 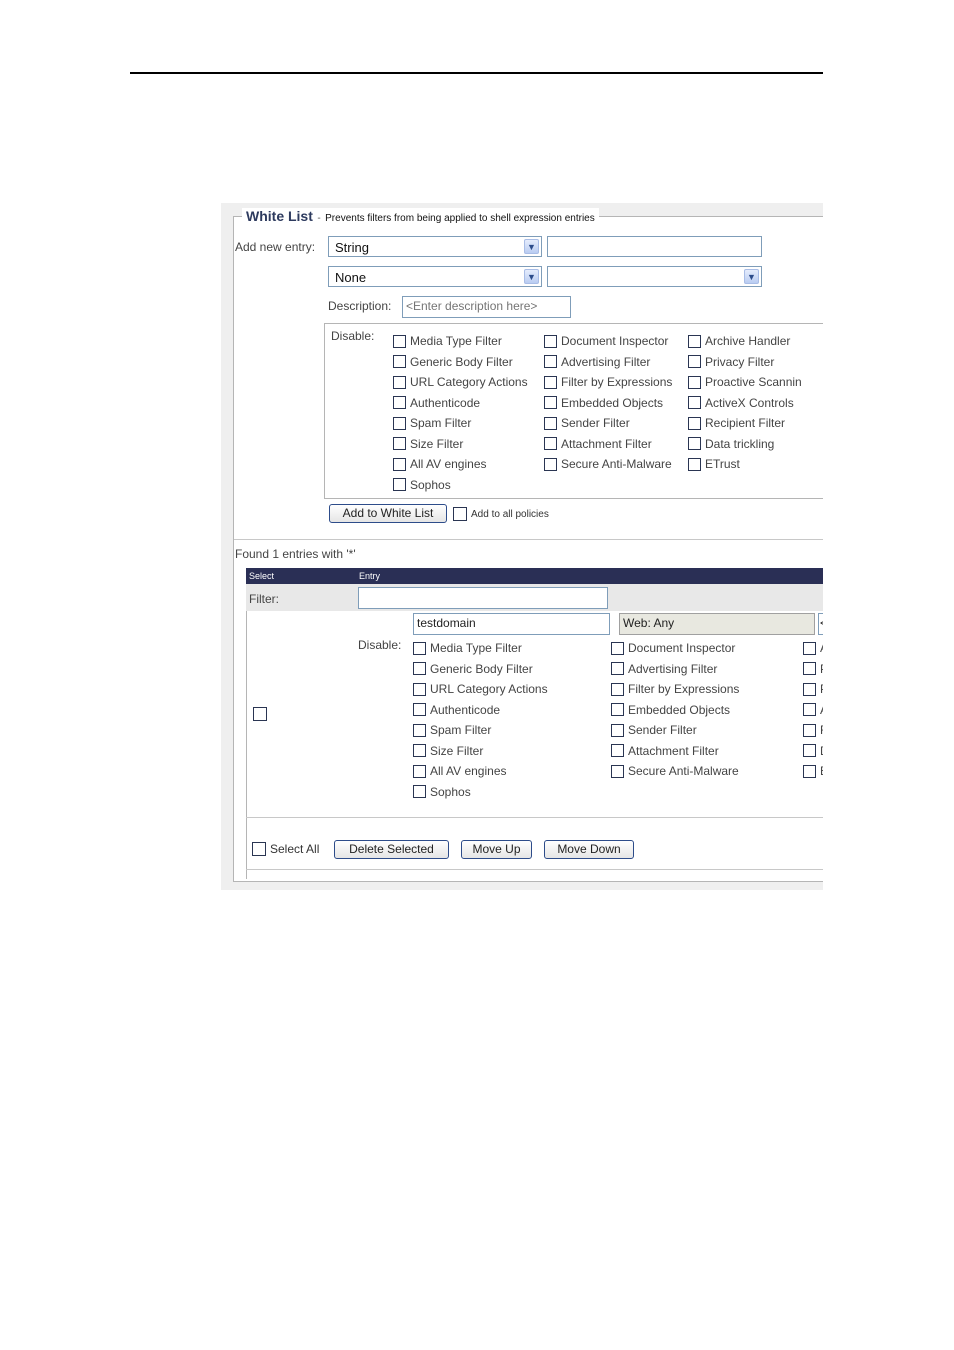 I want to click on disable-filter-checkbox: Sender Filter, so click(x=620, y=423).